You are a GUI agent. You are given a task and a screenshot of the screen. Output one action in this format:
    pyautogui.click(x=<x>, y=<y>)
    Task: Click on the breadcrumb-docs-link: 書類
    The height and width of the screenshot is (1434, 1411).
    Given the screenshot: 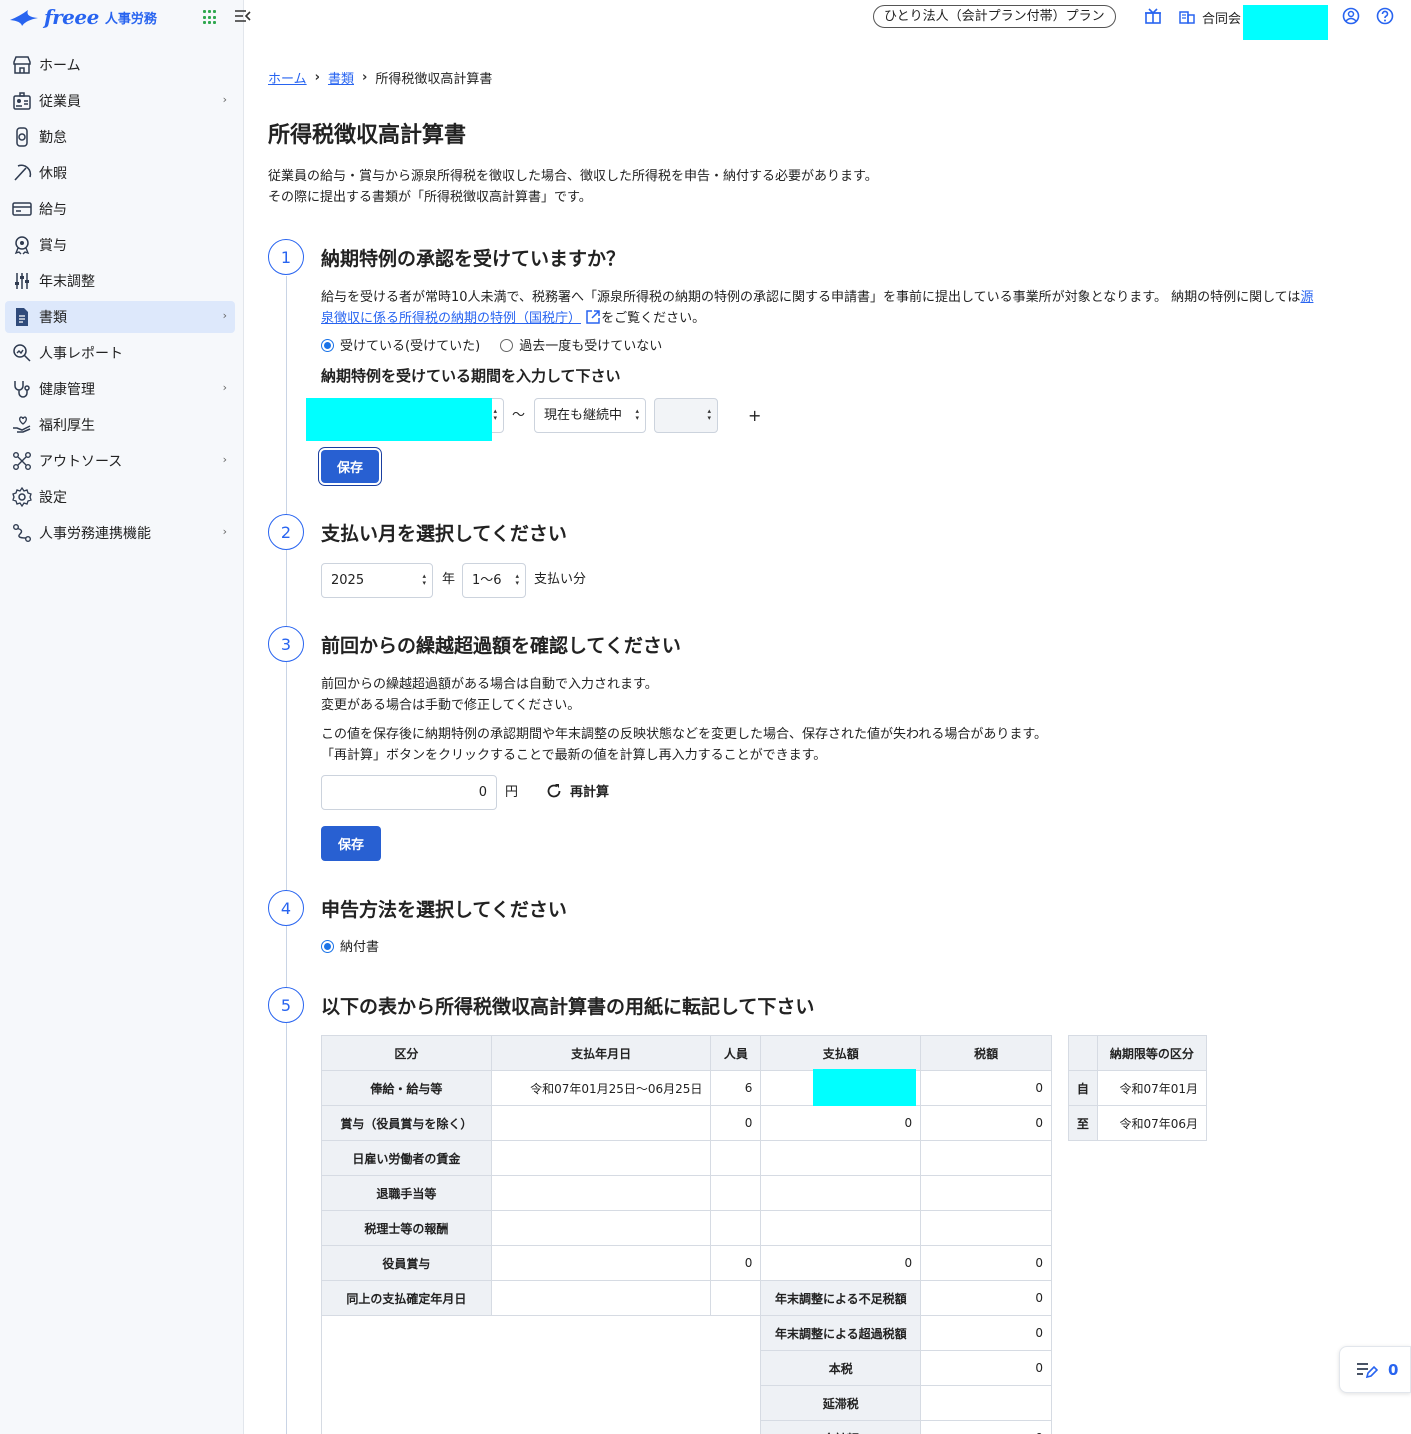 What is the action you would take?
    pyautogui.click(x=341, y=77)
    